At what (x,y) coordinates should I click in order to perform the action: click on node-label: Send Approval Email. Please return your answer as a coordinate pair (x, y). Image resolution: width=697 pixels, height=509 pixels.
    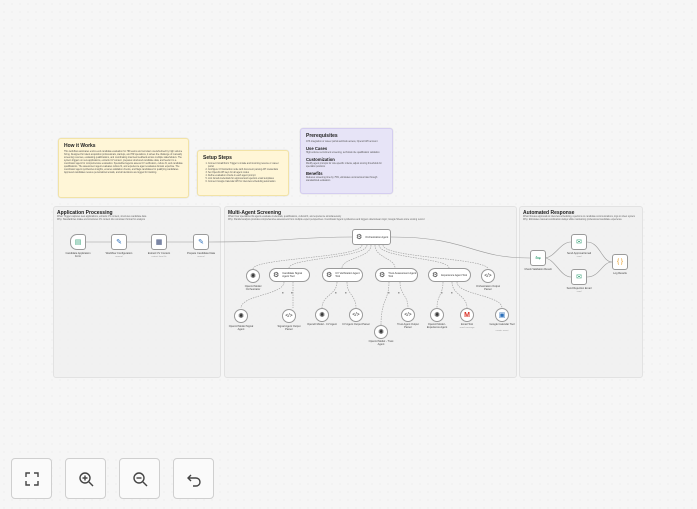
    Looking at the image, I should click on (579, 253).